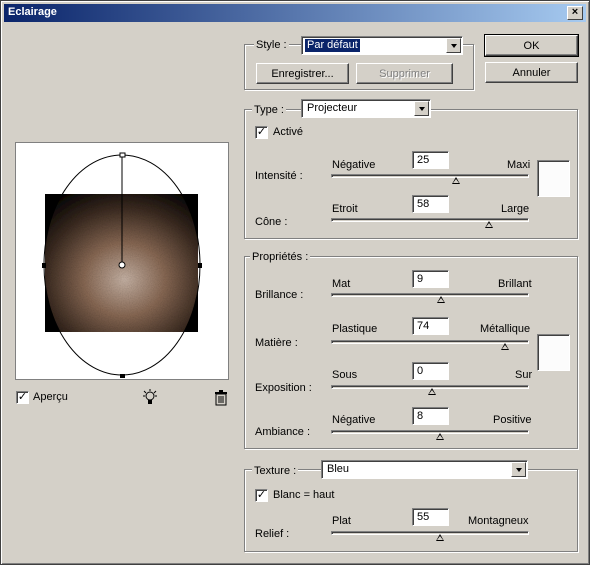  Describe the element at coordinates (430, 533) in the screenshot. I see `relief-slider-track` at that location.